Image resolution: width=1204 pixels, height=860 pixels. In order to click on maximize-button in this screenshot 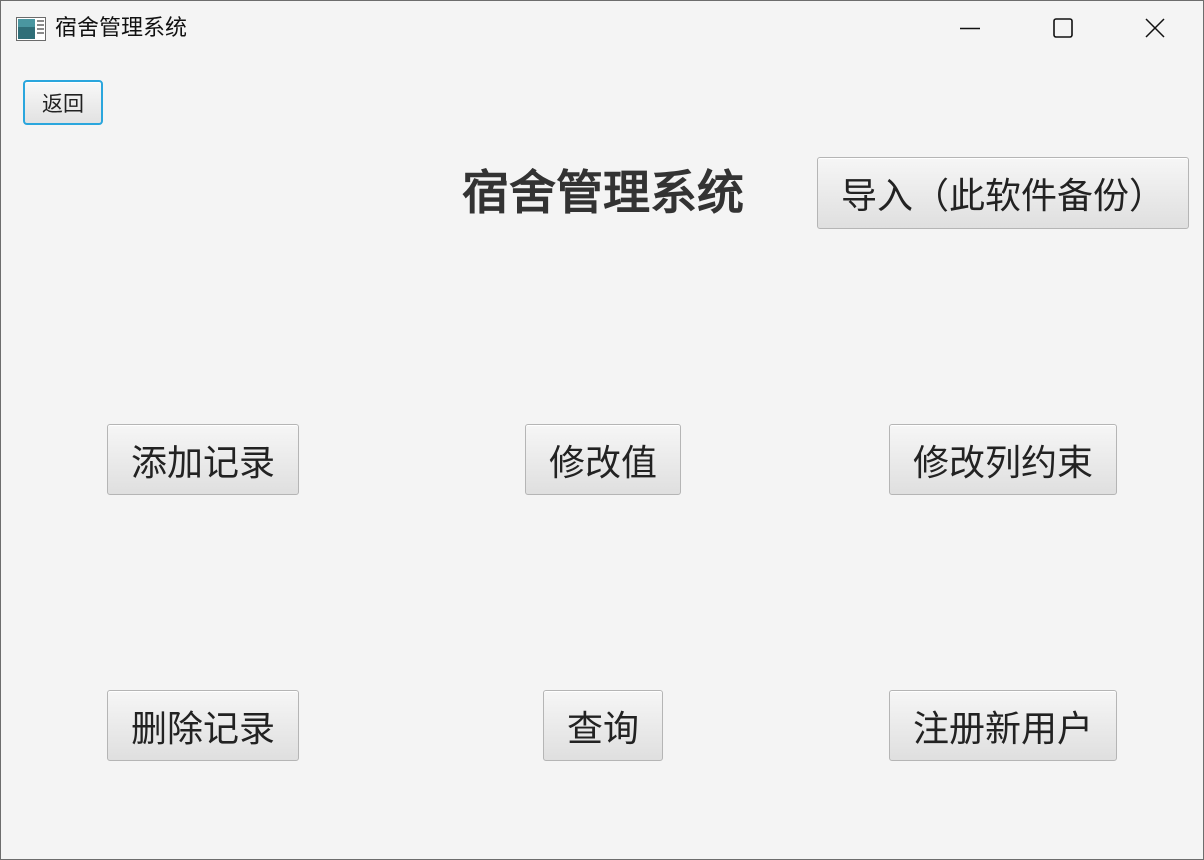, I will do `click(1063, 30)`.